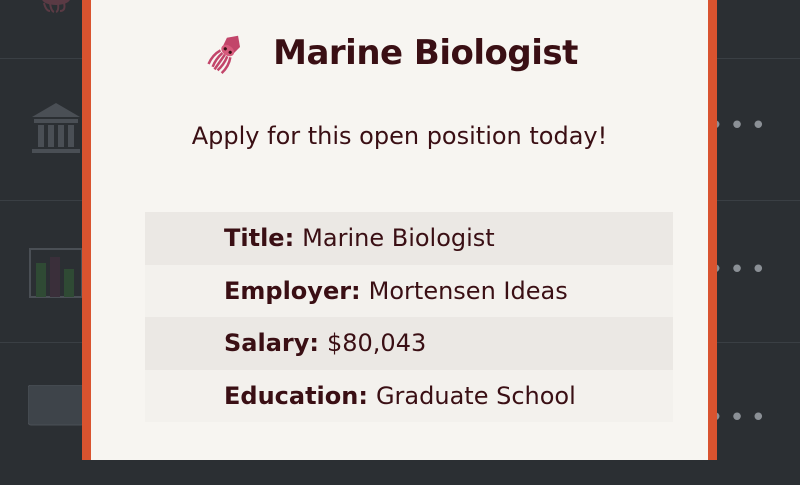 The image size is (800, 485). I want to click on bar-chart-icon, so click(56, 273).